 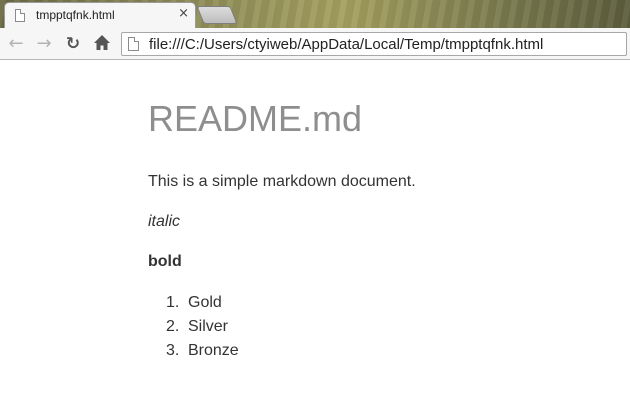 I want to click on list-item-number: 2., so click(x=173, y=326).